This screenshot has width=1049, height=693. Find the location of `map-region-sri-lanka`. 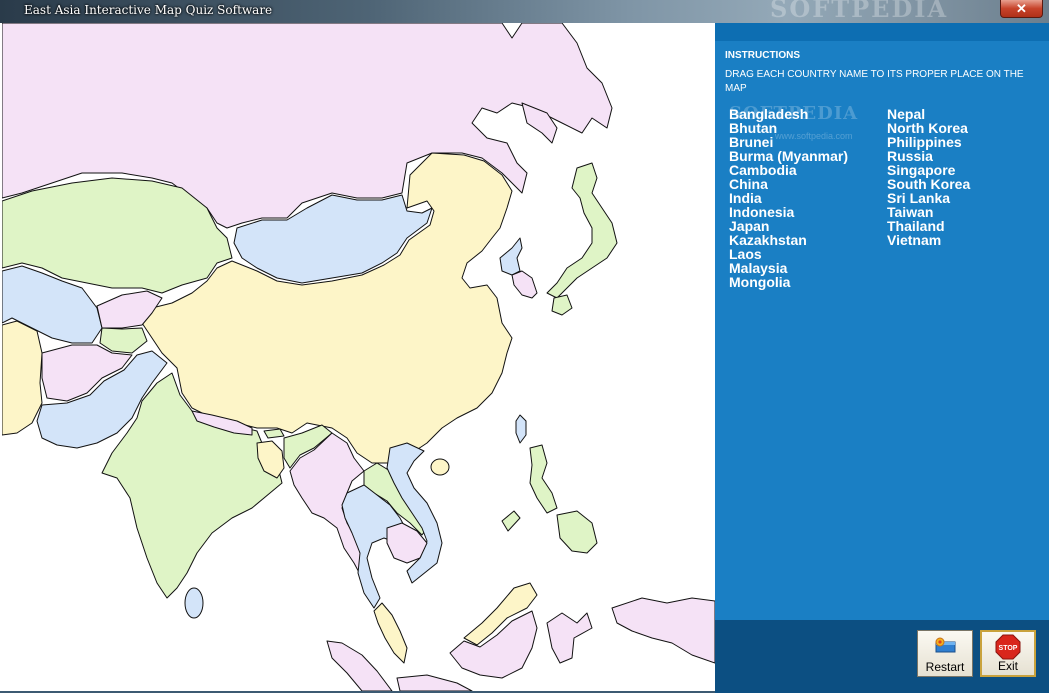

map-region-sri-lanka is located at coordinates (194, 603).